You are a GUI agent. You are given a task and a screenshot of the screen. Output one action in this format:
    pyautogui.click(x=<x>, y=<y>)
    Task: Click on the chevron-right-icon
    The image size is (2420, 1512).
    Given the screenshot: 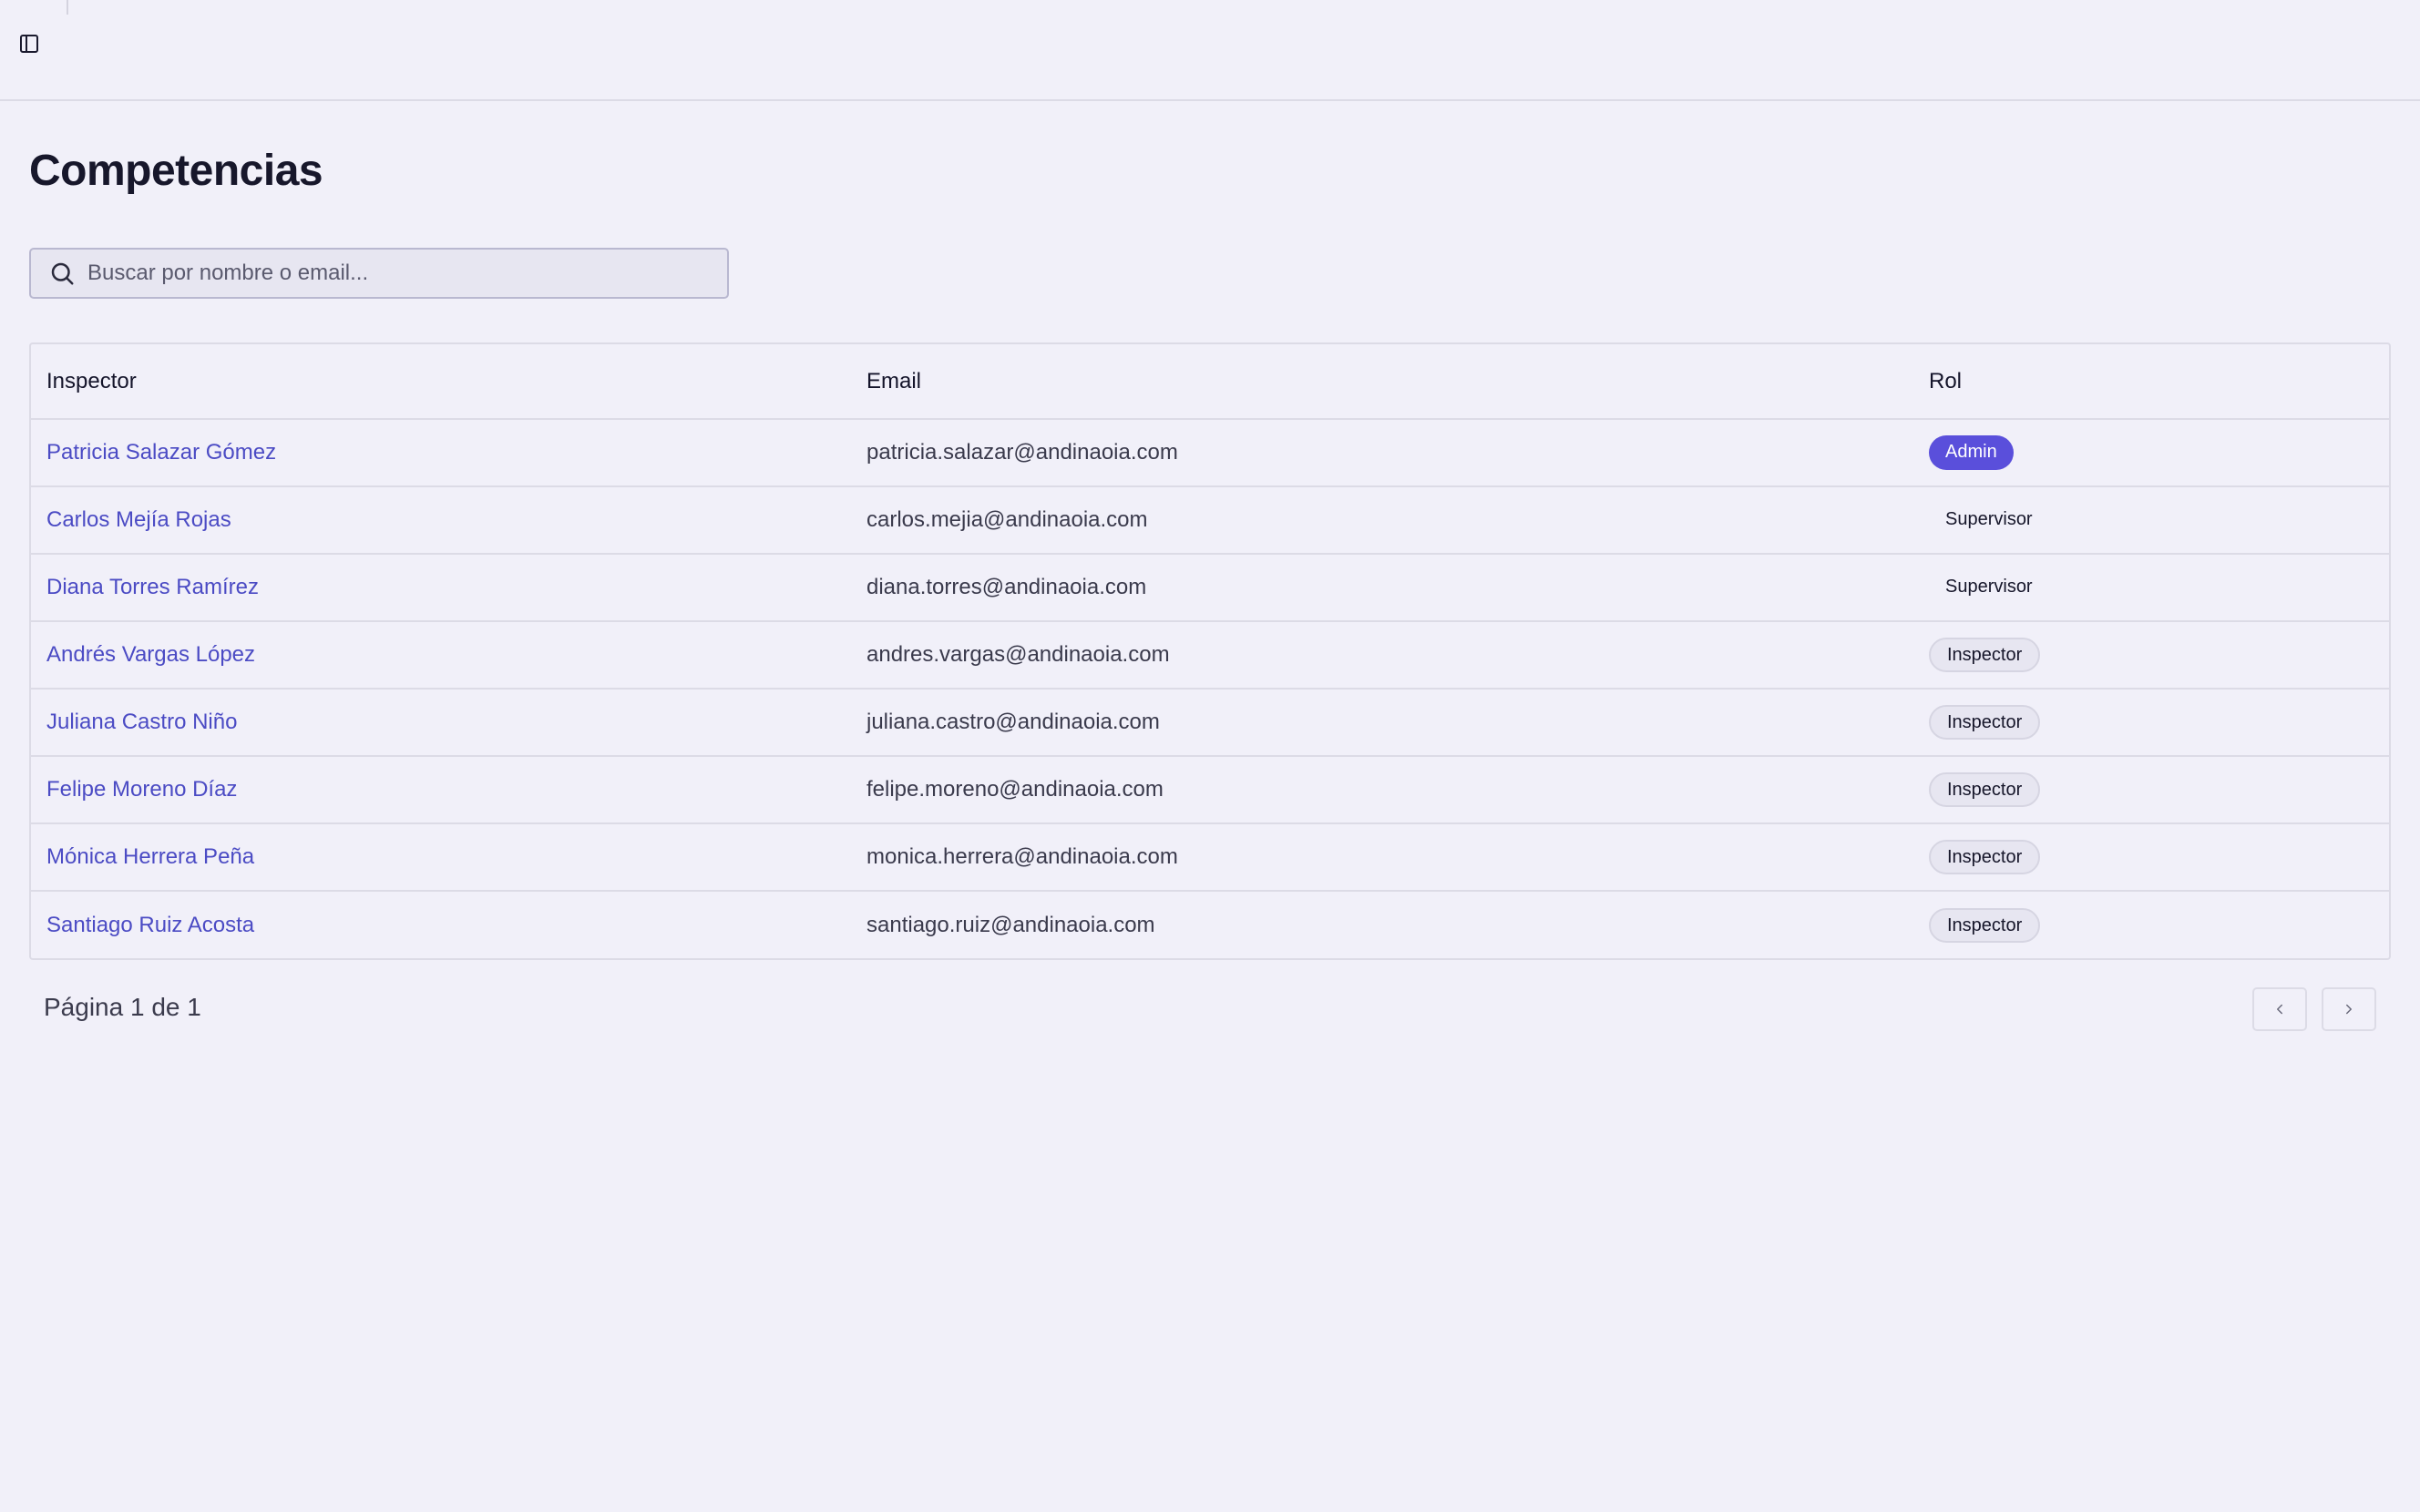 What is the action you would take?
    pyautogui.click(x=2349, y=1009)
    